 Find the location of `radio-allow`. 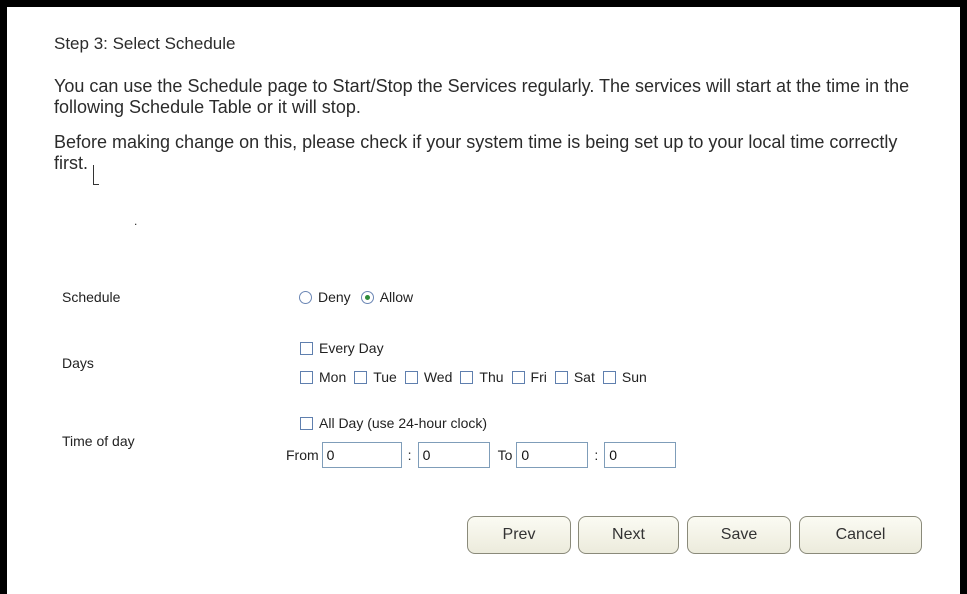

radio-allow is located at coordinates (367, 297).